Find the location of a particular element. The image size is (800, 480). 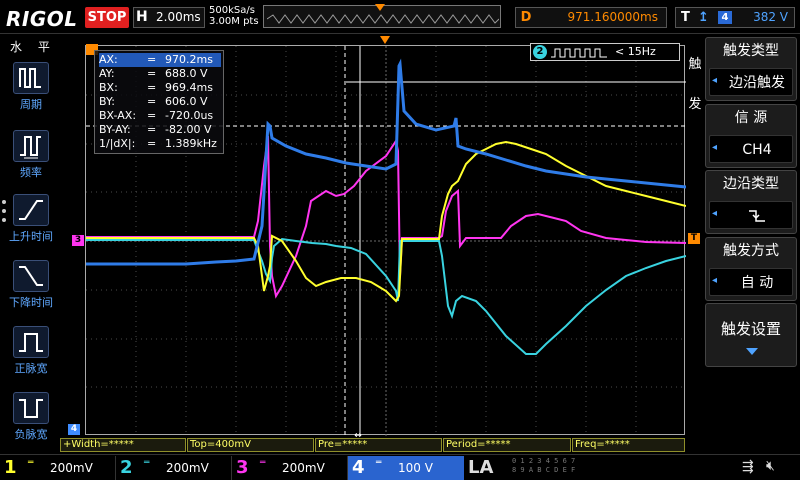

trigger-time-marker is located at coordinates (385, 40).